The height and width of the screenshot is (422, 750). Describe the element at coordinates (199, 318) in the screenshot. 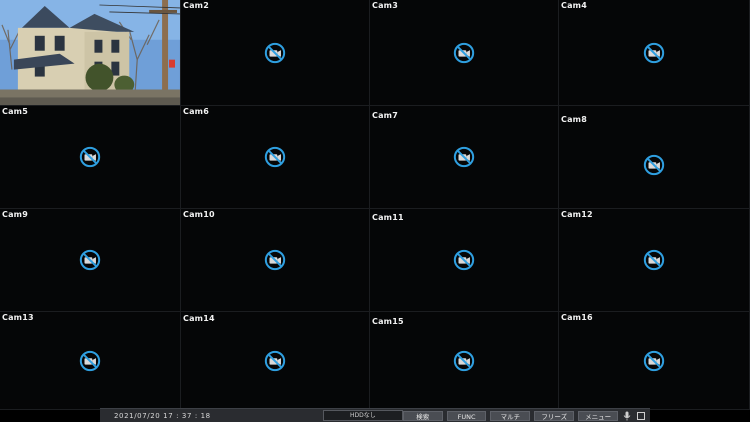

I see `camera-label: Cam14` at that location.